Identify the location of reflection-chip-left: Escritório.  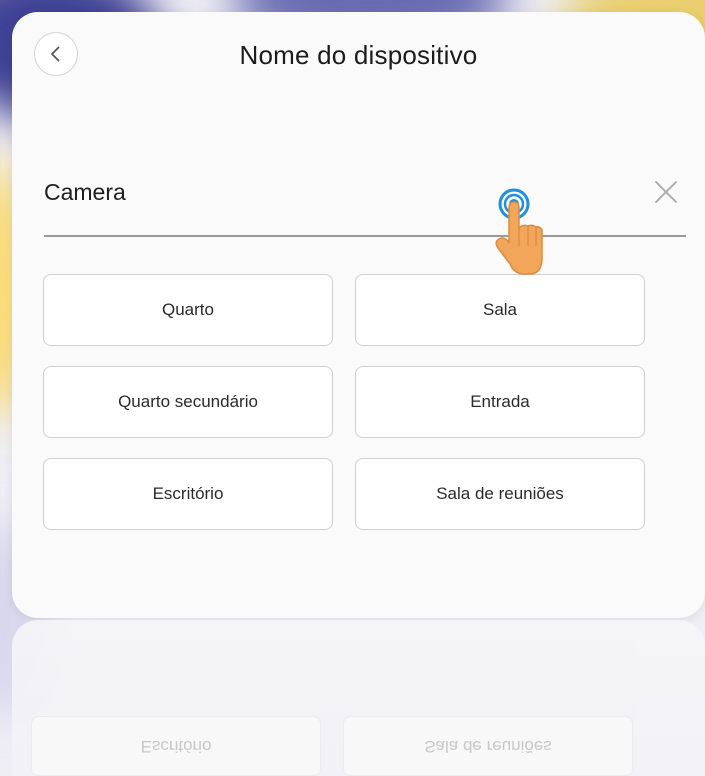
(176, 746).